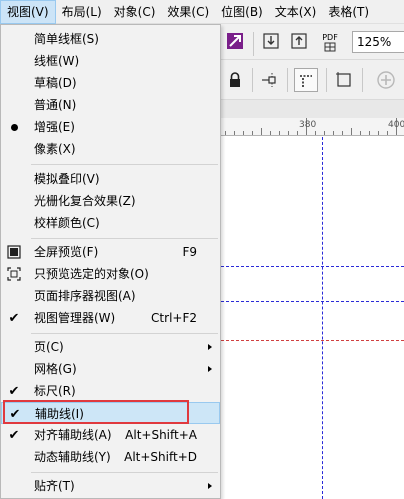 The height and width of the screenshot is (499, 404). What do you see at coordinates (57, 61) in the screenshot?
I see `menu-item-label: 线框(W)` at bounding box center [57, 61].